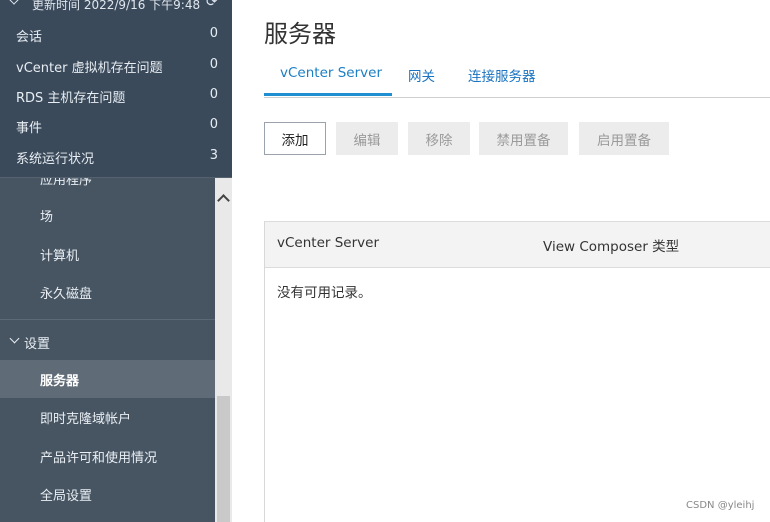 This screenshot has height=522, width=770. I want to click on column-header-view-composer-type: View Composer 类型, so click(611, 245).